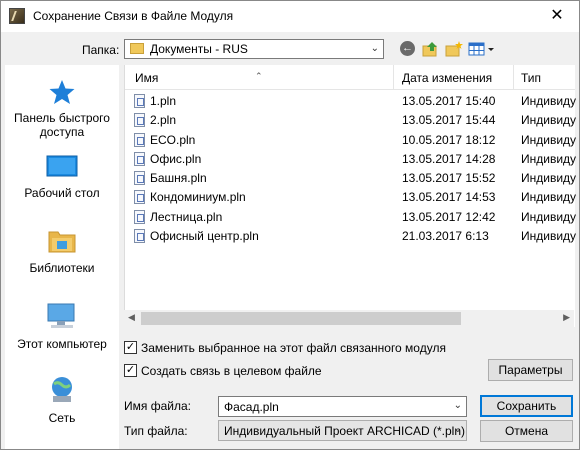  What do you see at coordinates (290, 16) in the screenshot?
I see `title-bar: Сохранение Связи в Файле Модуля ✕` at bounding box center [290, 16].